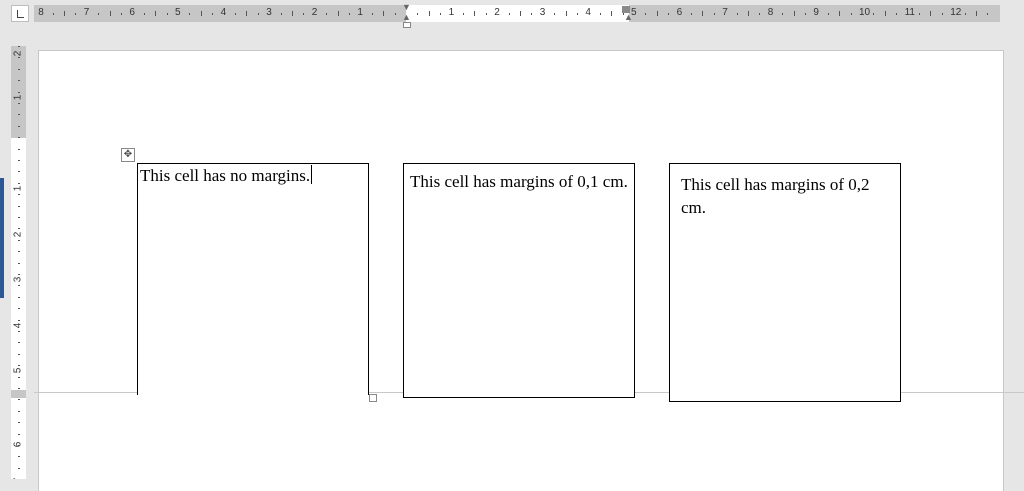 The height and width of the screenshot is (491, 1024). What do you see at coordinates (407, 25) in the screenshot?
I see `left-indent-marker` at bounding box center [407, 25].